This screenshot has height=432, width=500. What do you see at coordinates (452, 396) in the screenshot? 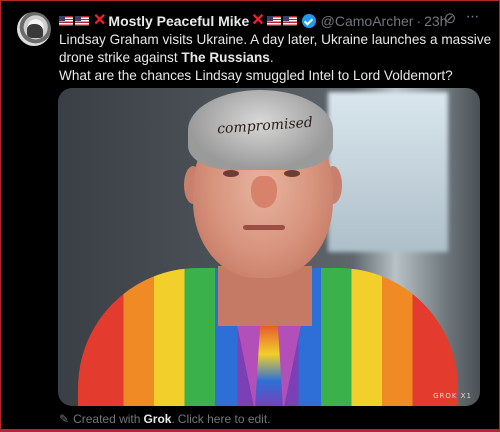
I see `image-watermark: GROK X1` at bounding box center [452, 396].